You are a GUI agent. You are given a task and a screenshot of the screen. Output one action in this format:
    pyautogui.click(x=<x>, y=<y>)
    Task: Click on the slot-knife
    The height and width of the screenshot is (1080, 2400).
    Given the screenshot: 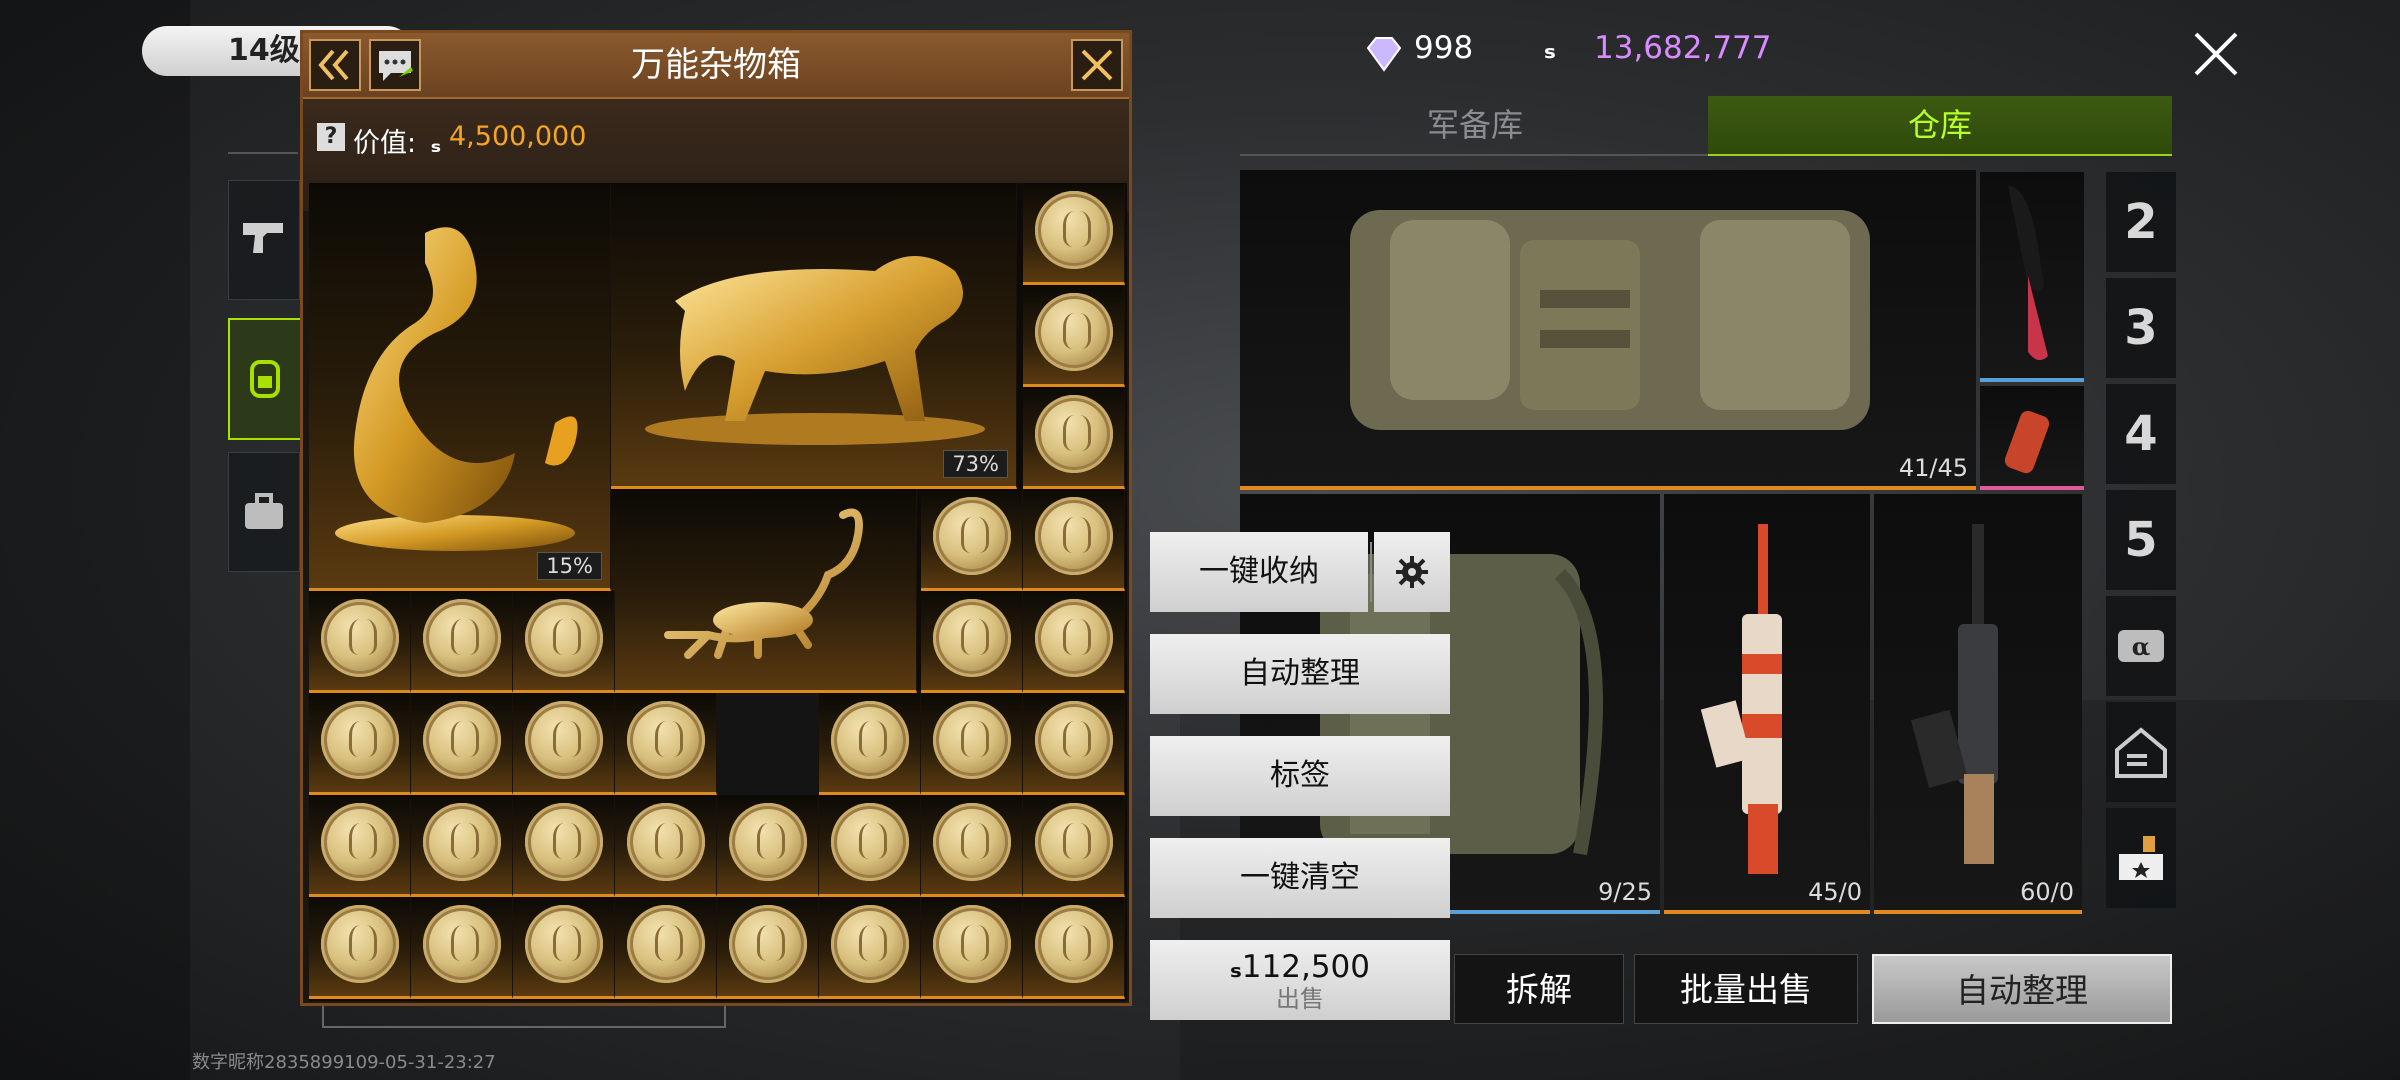 What is the action you would take?
    pyautogui.click(x=2032, y=277)
    